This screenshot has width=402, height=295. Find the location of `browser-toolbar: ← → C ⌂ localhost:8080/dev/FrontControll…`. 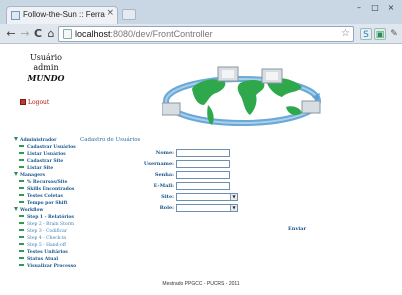

browser-toolbar: ← → C ⌂ localhost:8080/dev/FrontControll… is located at coordinates (201, 34).